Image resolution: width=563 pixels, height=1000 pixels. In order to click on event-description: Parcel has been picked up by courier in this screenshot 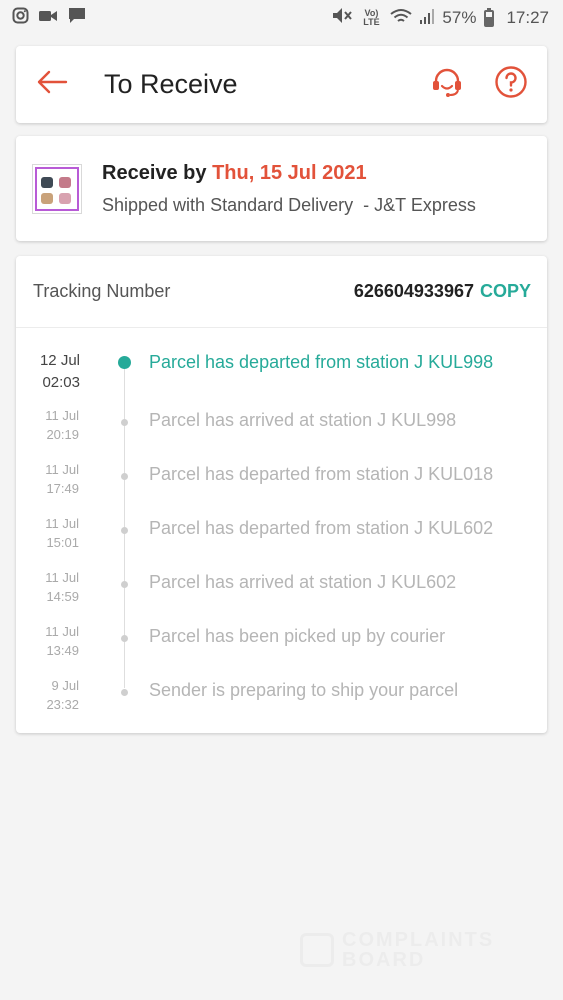, I will do `click(297, 636)`.